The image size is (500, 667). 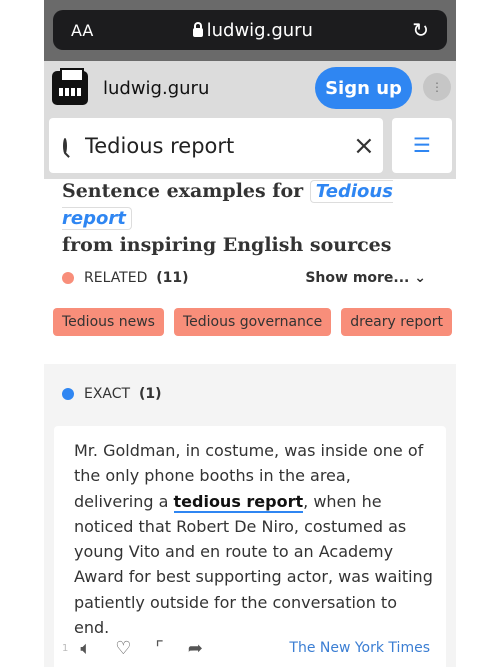 I want to click on exact-section-header: EXACT (1), so click(x=112, y=394).